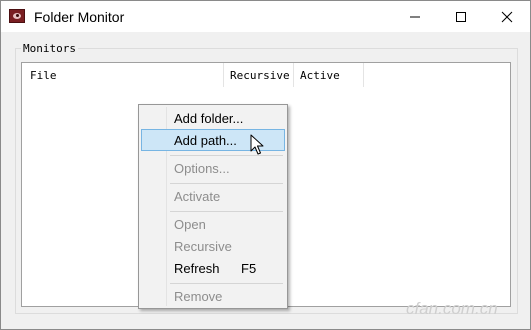  Describe the element at coordinates (17, 16) in the screenshot. I see `folder-monitor-eye-icon` at that location.